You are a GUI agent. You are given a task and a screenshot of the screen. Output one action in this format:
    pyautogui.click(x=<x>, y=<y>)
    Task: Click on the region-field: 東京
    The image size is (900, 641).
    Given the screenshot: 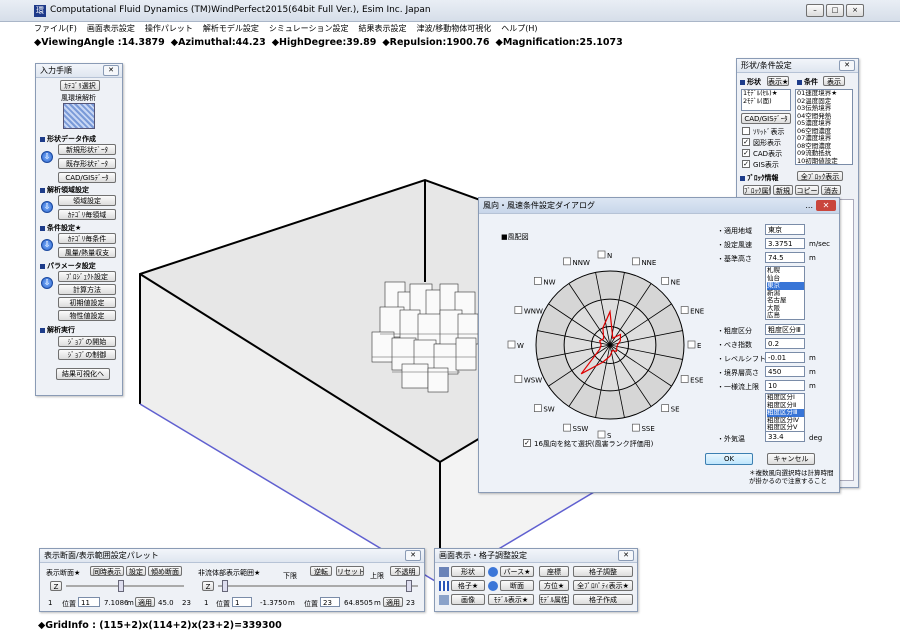 What is the action you would take?
    pyautogui.click(x=785, y=229)
    